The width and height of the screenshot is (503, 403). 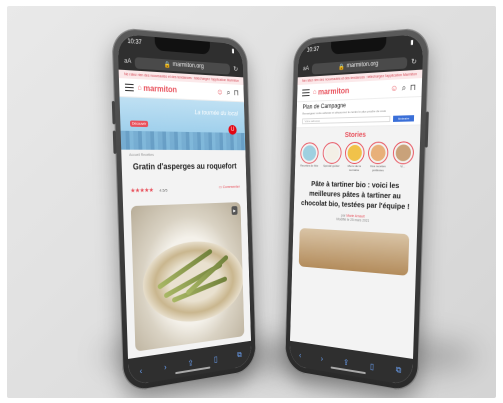 What do you see at coordinates (354, 168) in the screenshot?
I see `story-label: Menu de la semaine` at bounding box center [354, 168].